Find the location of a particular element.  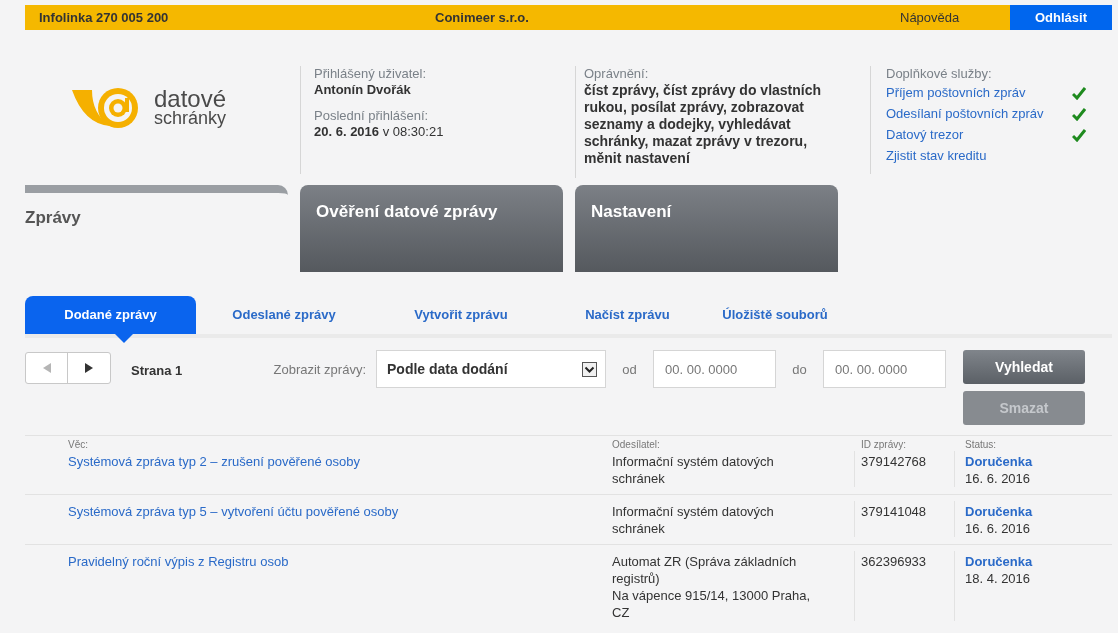

company-name: Conimeer s.r.o. is located at coordinates (482, 17).